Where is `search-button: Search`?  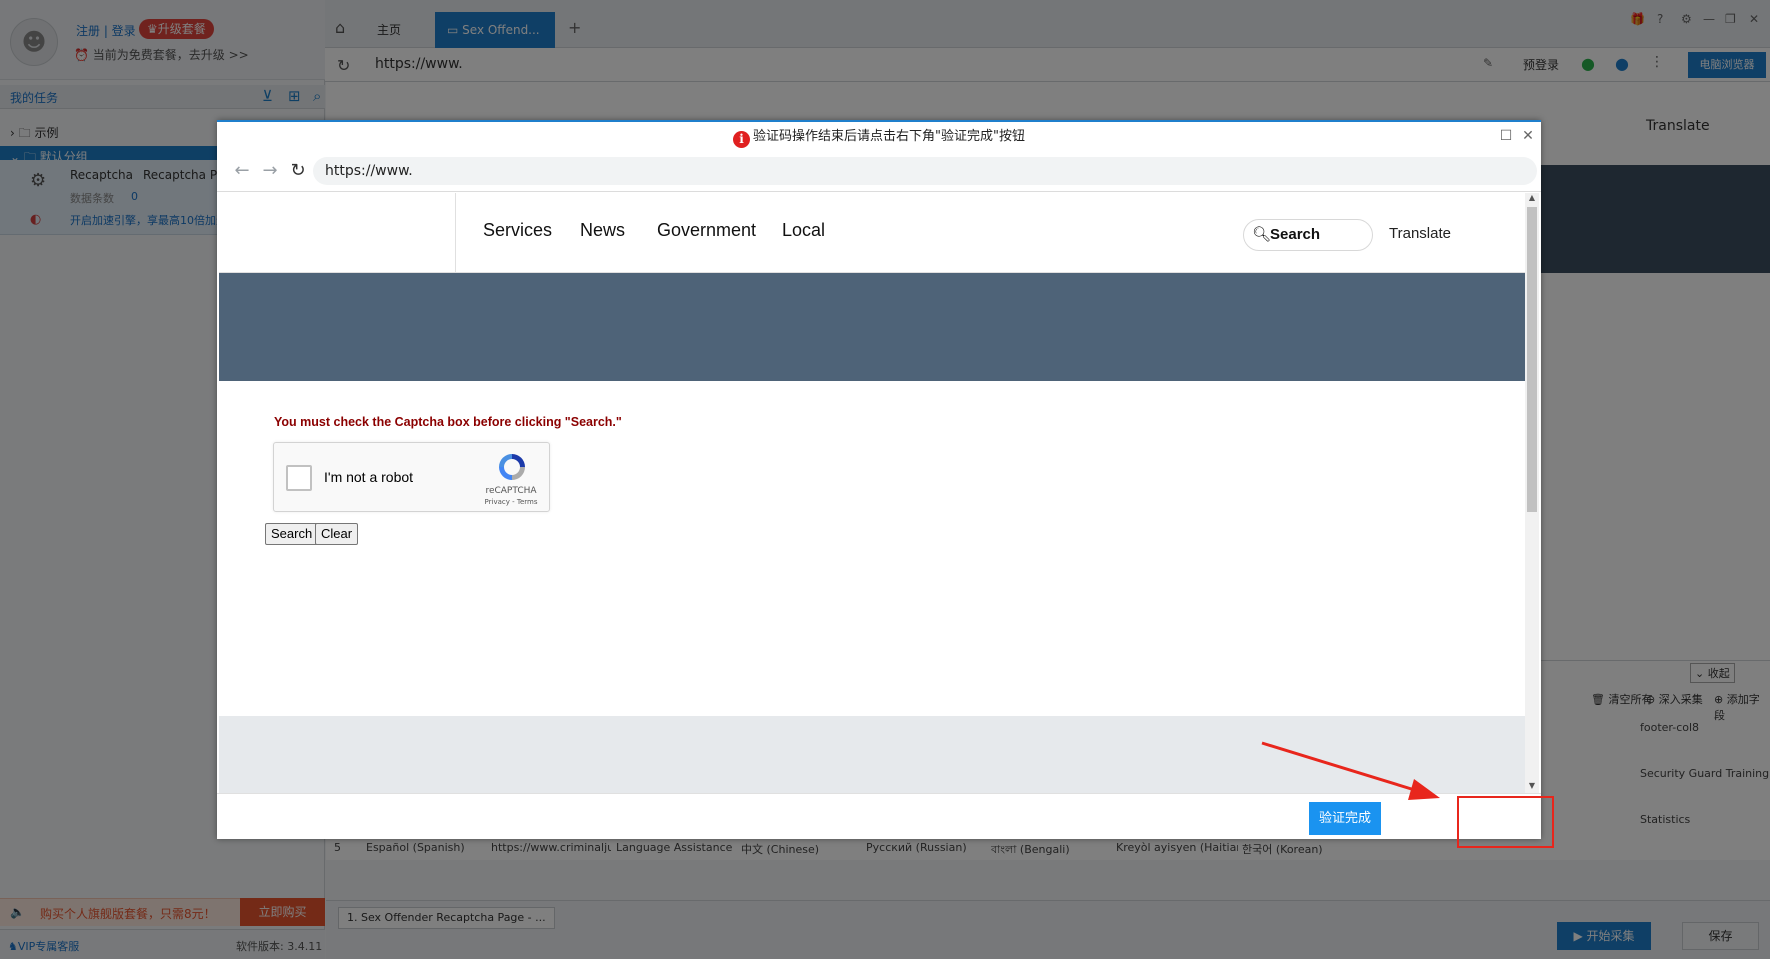 search-button: Search is located at coordinates (292, 534).